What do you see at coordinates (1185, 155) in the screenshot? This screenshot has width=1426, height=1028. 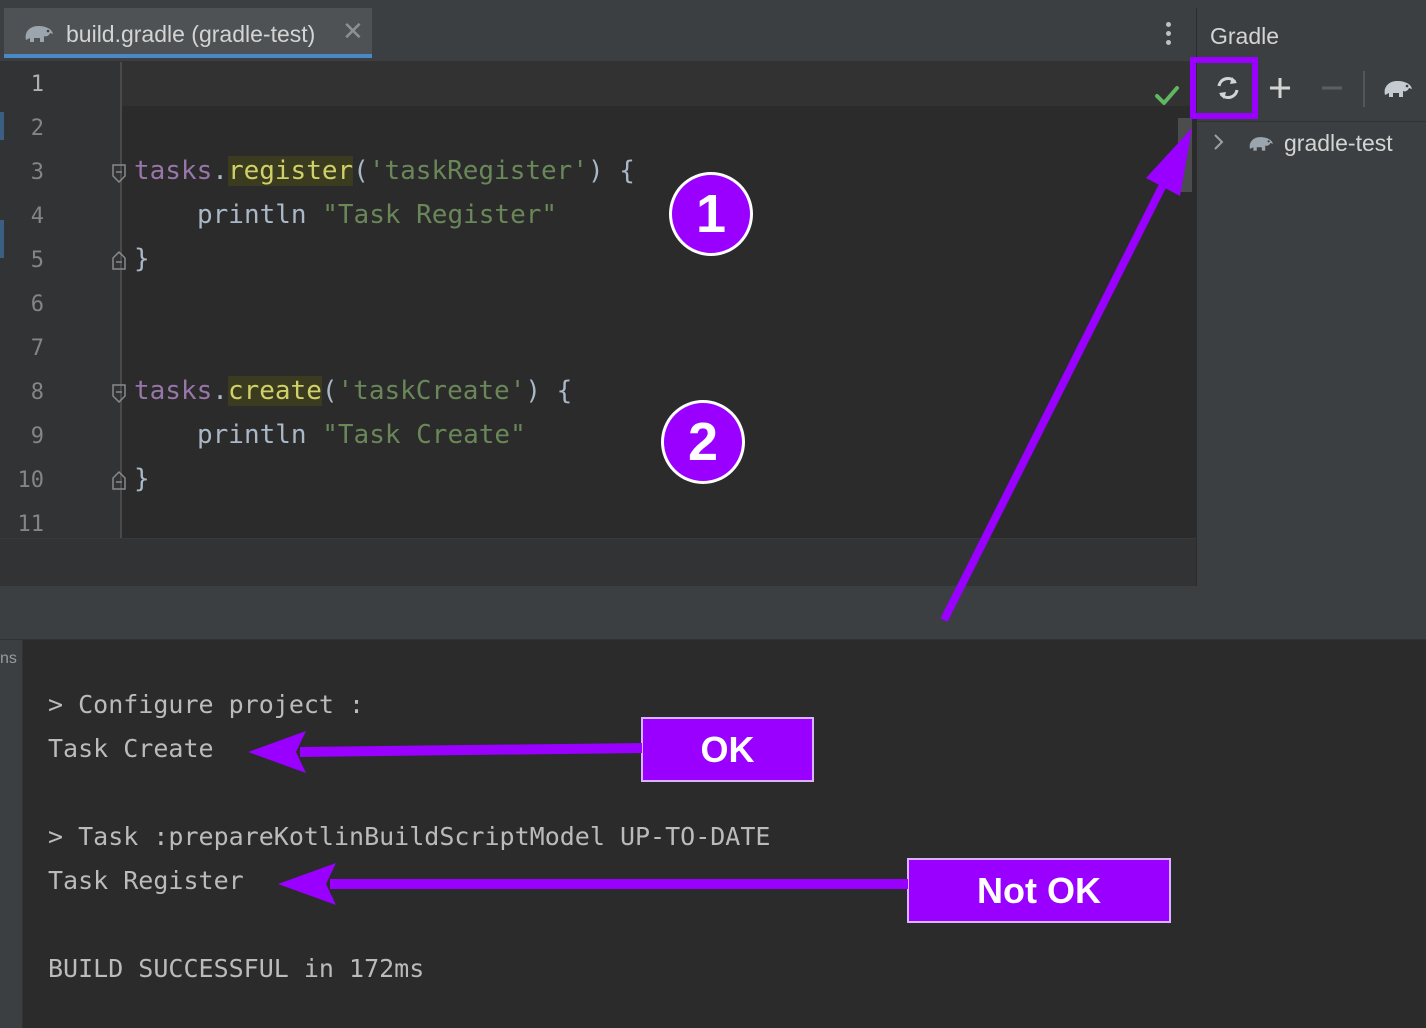 I see `editor-scrollbar-thumb` at bounding box center [1185, 155].